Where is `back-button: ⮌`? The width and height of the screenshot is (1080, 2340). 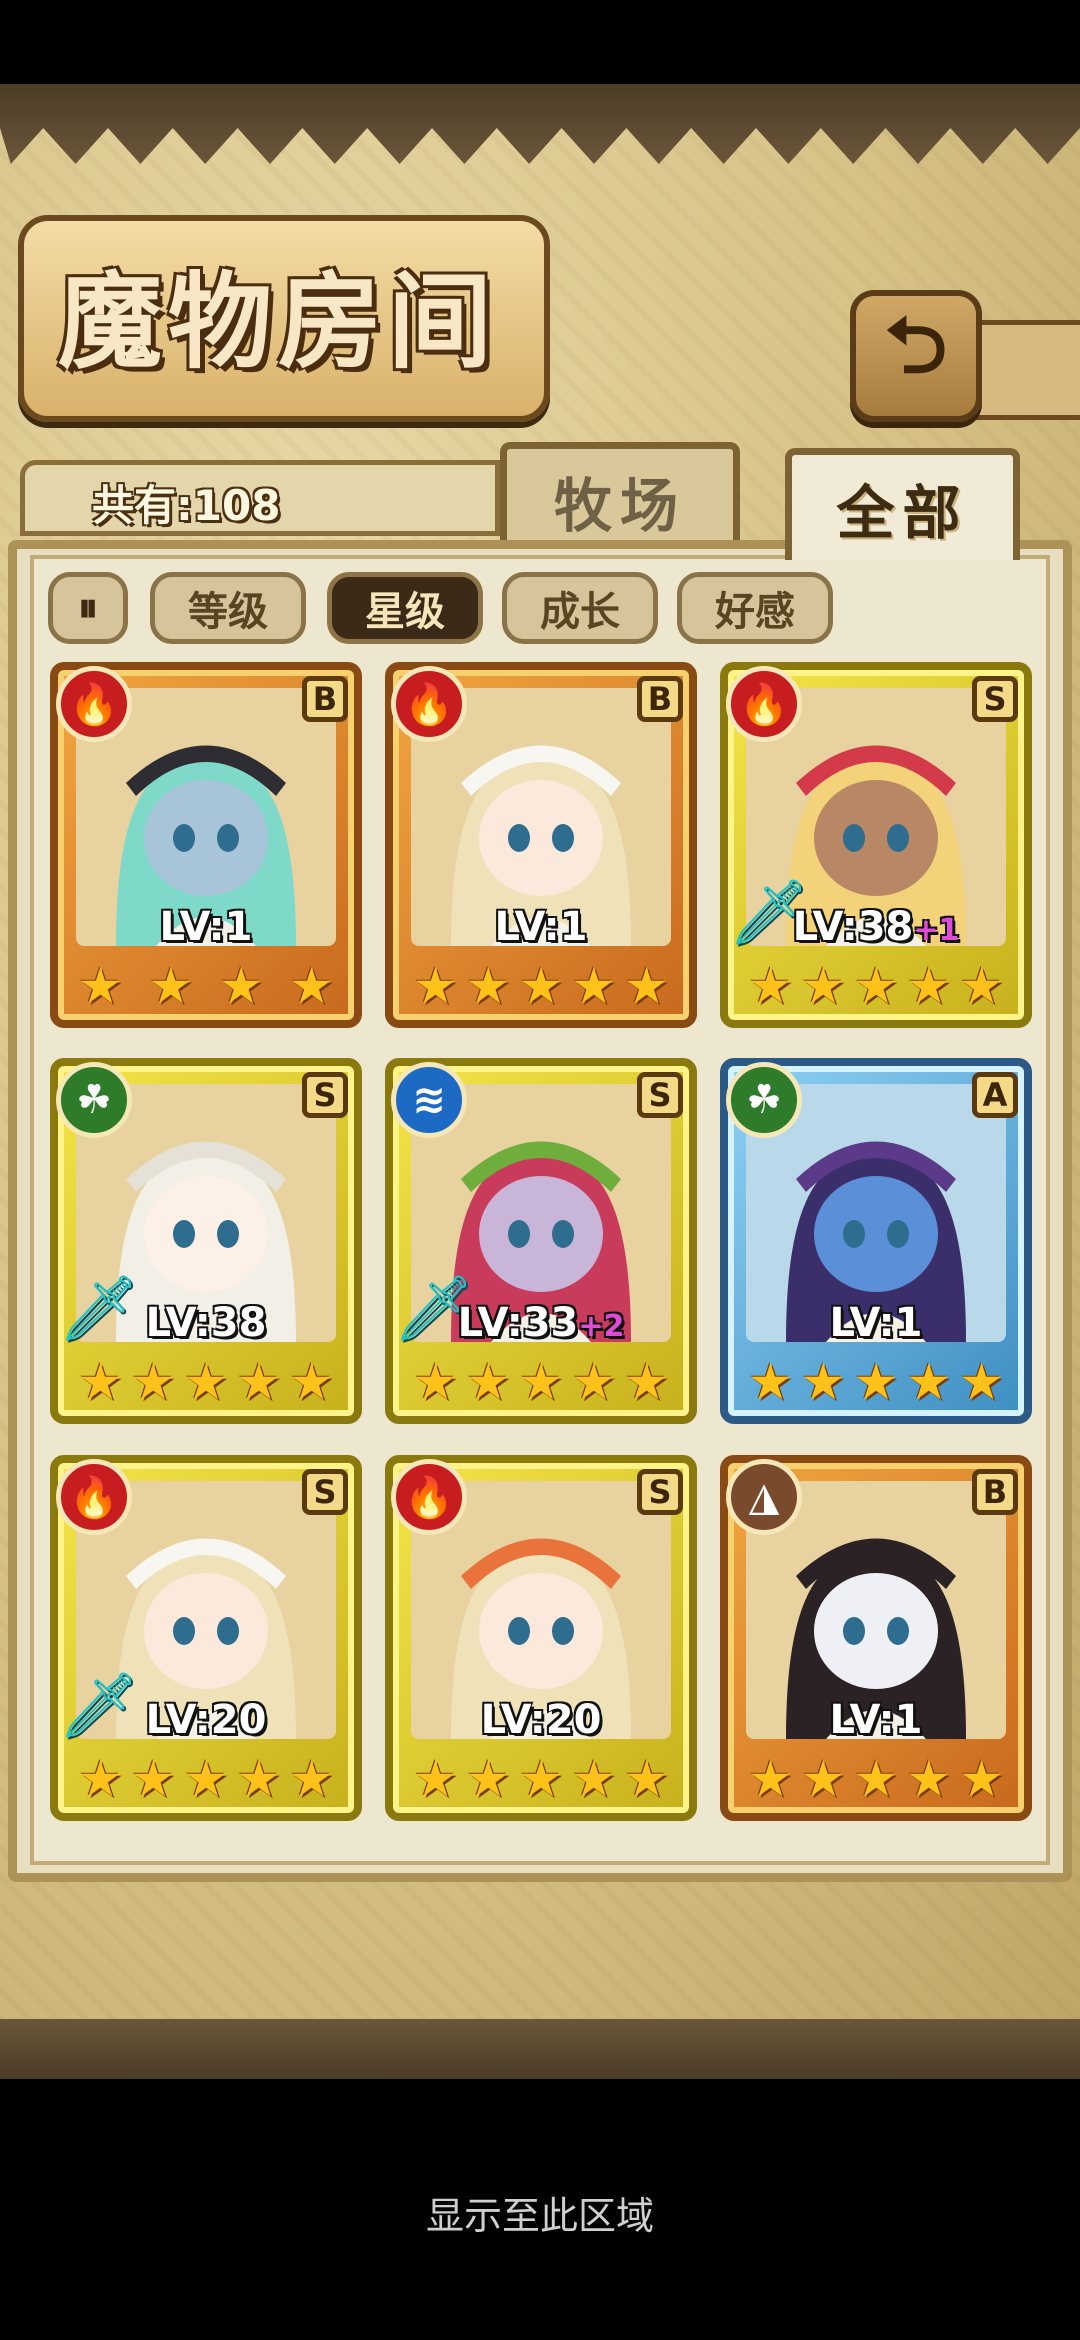
back-button: ⮌ is located at coordinates (916, 356).